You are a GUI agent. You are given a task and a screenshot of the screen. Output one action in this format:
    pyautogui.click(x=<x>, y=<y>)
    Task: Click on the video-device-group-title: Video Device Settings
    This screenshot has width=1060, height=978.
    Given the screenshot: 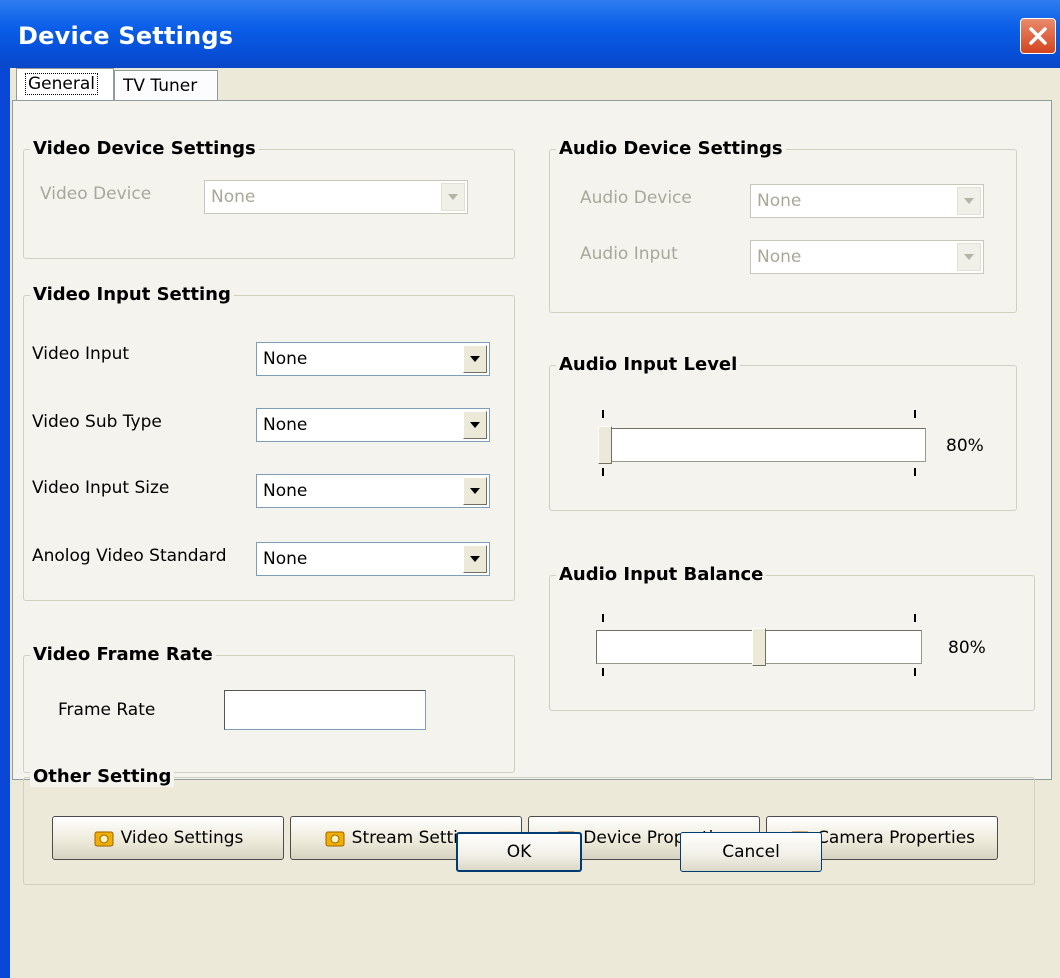 What is the action you would take?
    pyautogui.click(x=144, y=148)
    